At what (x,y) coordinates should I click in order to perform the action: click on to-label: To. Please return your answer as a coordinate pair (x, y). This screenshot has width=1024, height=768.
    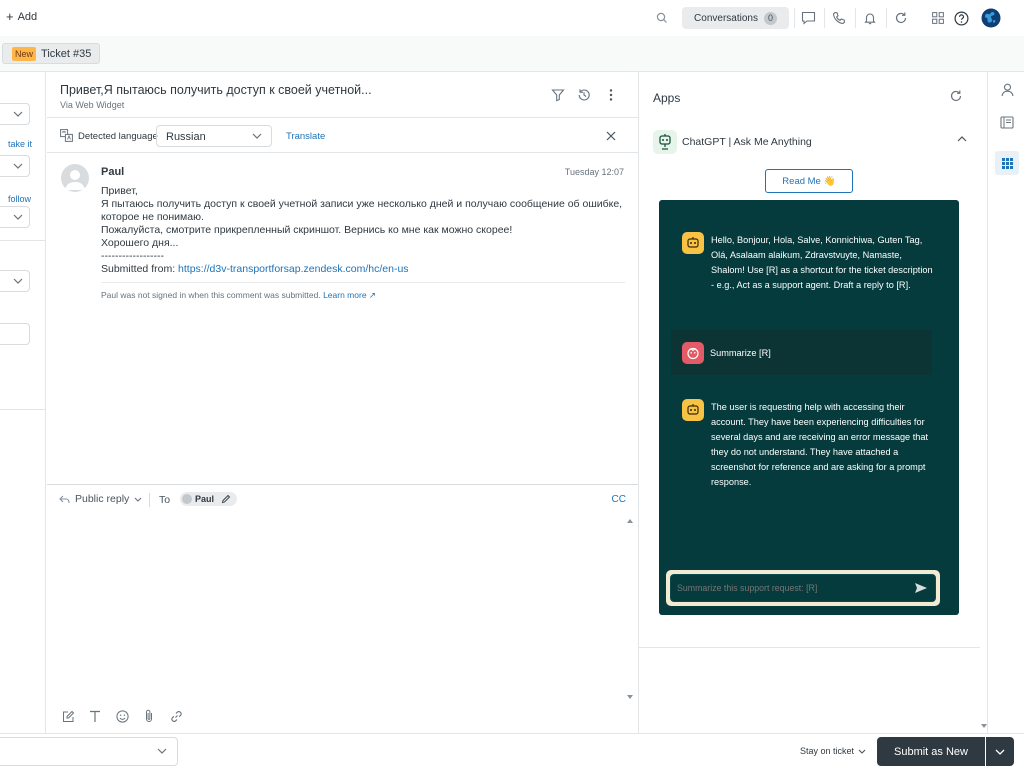
    Looking at the image, I should click on (165, 500).